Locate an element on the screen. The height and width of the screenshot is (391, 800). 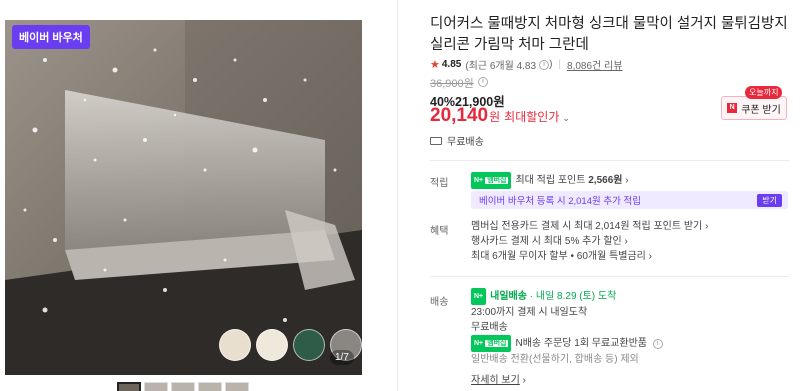
more-details-link: 자세히 보기 › is located at coordinates (567, 380).